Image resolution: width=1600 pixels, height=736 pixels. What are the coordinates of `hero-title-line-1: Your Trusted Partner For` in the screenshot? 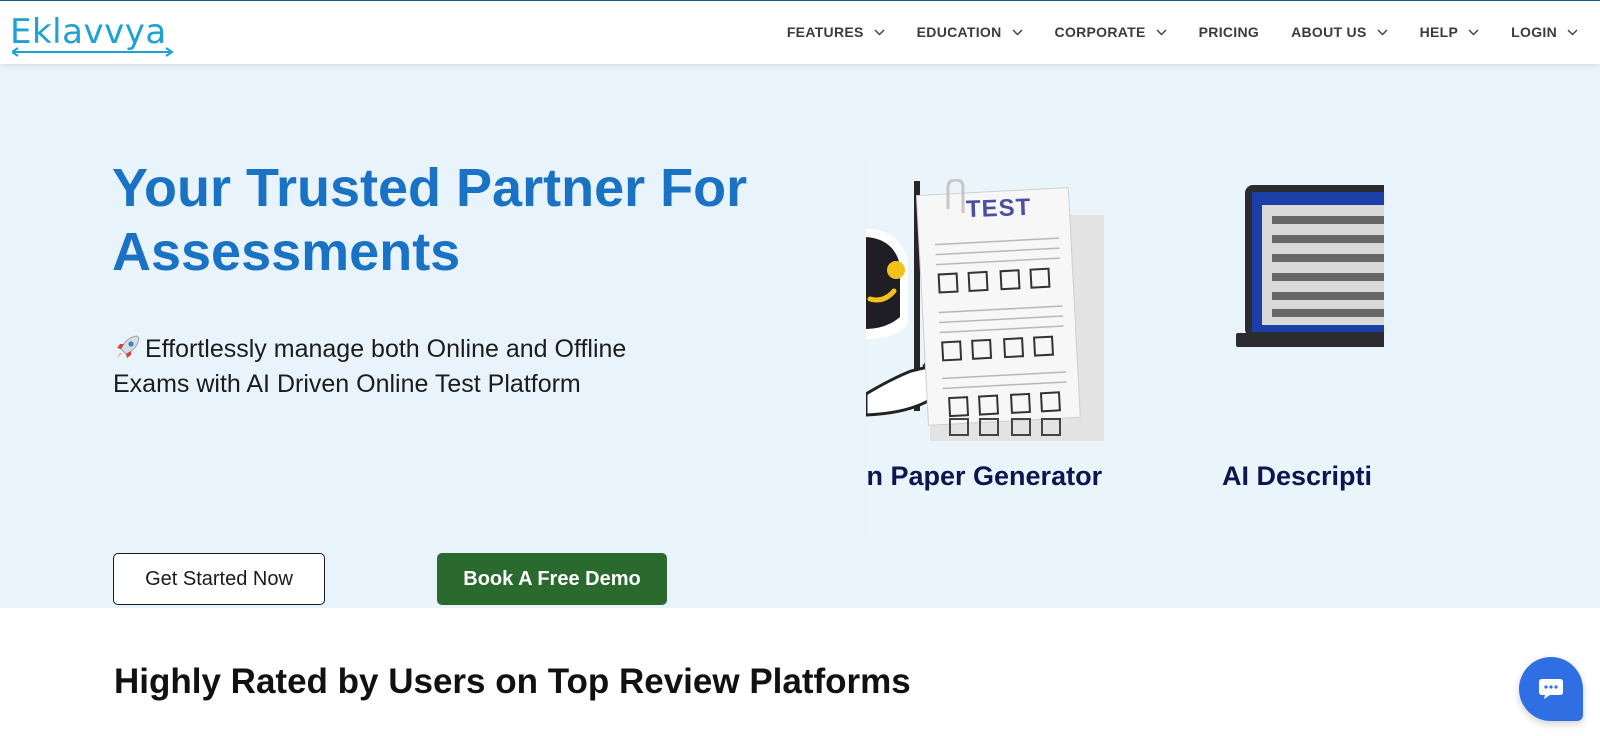 It's located at (430, 188).